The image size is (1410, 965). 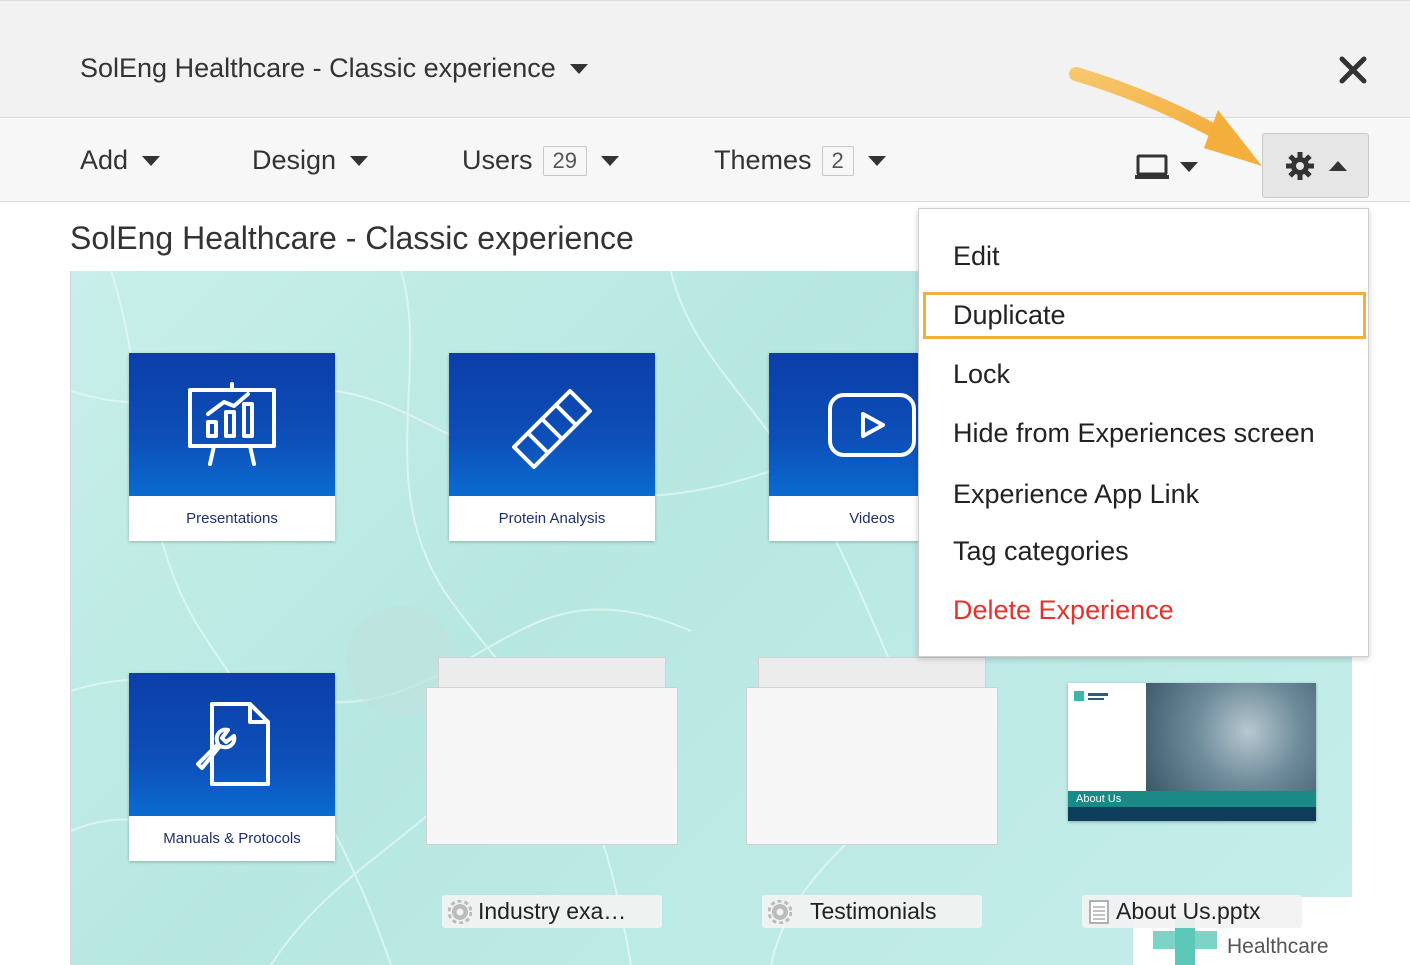 I want to click on menu-item-tag-categories: Tag categories, so click(x=1041, y=551).